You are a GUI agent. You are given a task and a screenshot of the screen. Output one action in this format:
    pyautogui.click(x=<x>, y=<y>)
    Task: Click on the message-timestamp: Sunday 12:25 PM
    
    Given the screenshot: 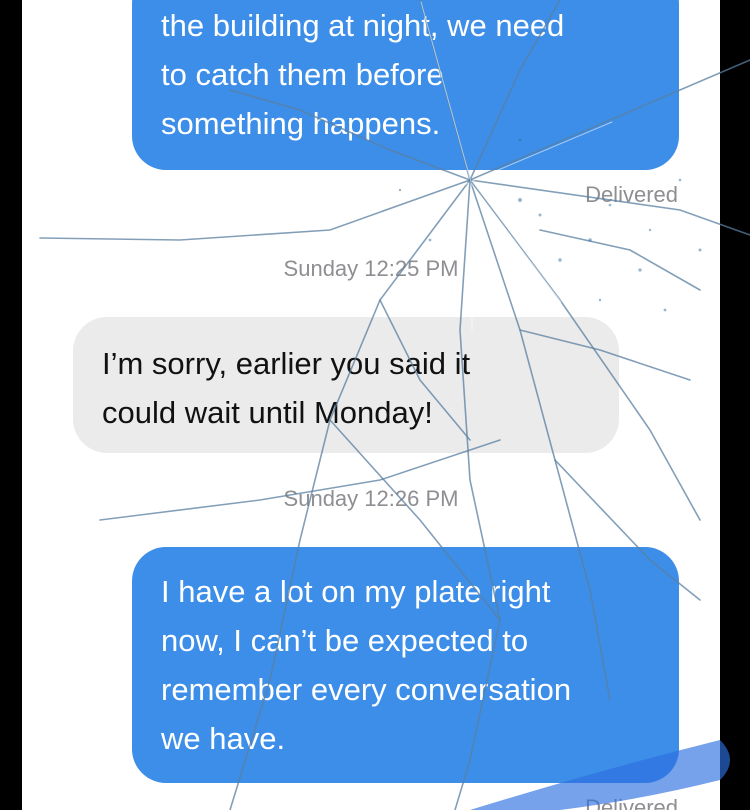 What is the action you would take?
    pyautogui.click(x=371, y=268)
    